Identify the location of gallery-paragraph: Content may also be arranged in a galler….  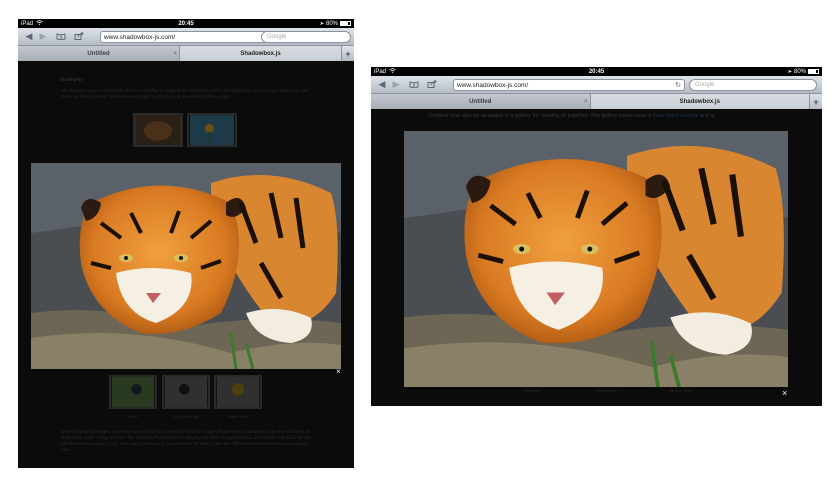
(619, 116).